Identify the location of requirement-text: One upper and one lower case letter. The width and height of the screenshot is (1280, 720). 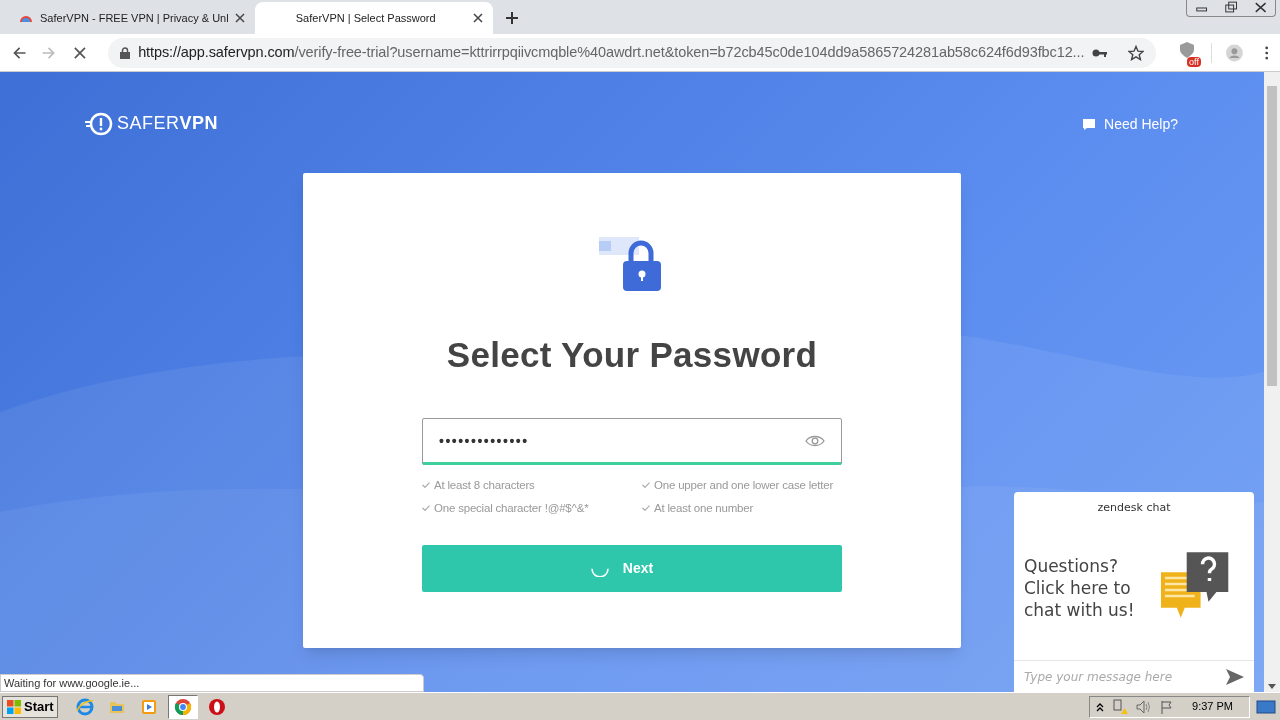
(744, 485).